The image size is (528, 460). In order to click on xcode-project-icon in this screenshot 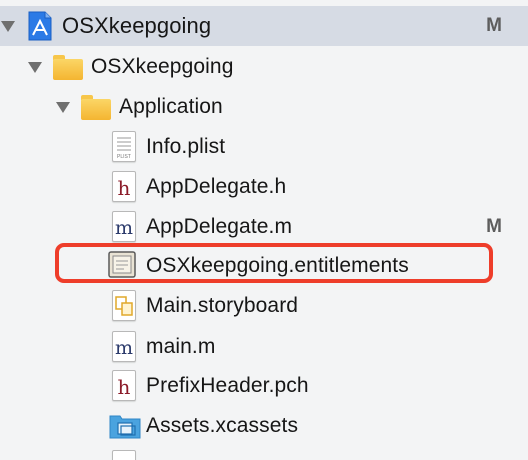, I will do `click(40, 26)`.